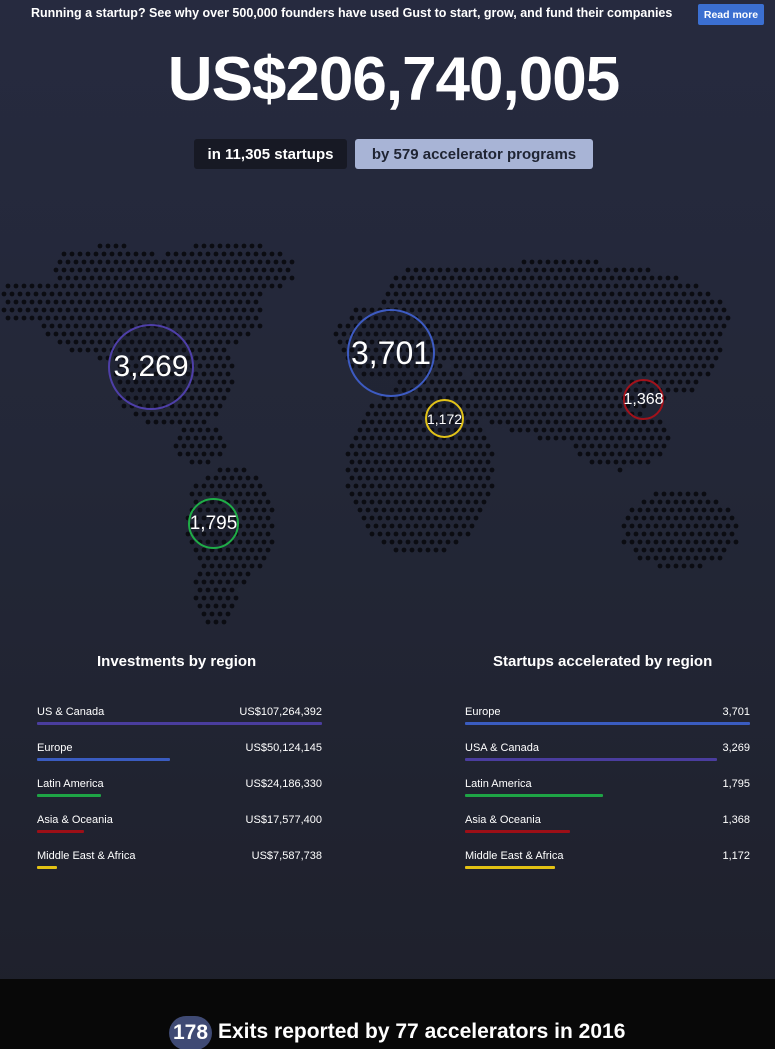 This screenshot has height=1049, width=775. What do you see at coordinates (607, 829) in the screenshot?
I see `region-row: Asia & Oceania 1,368` at bounding box center [607, 829].